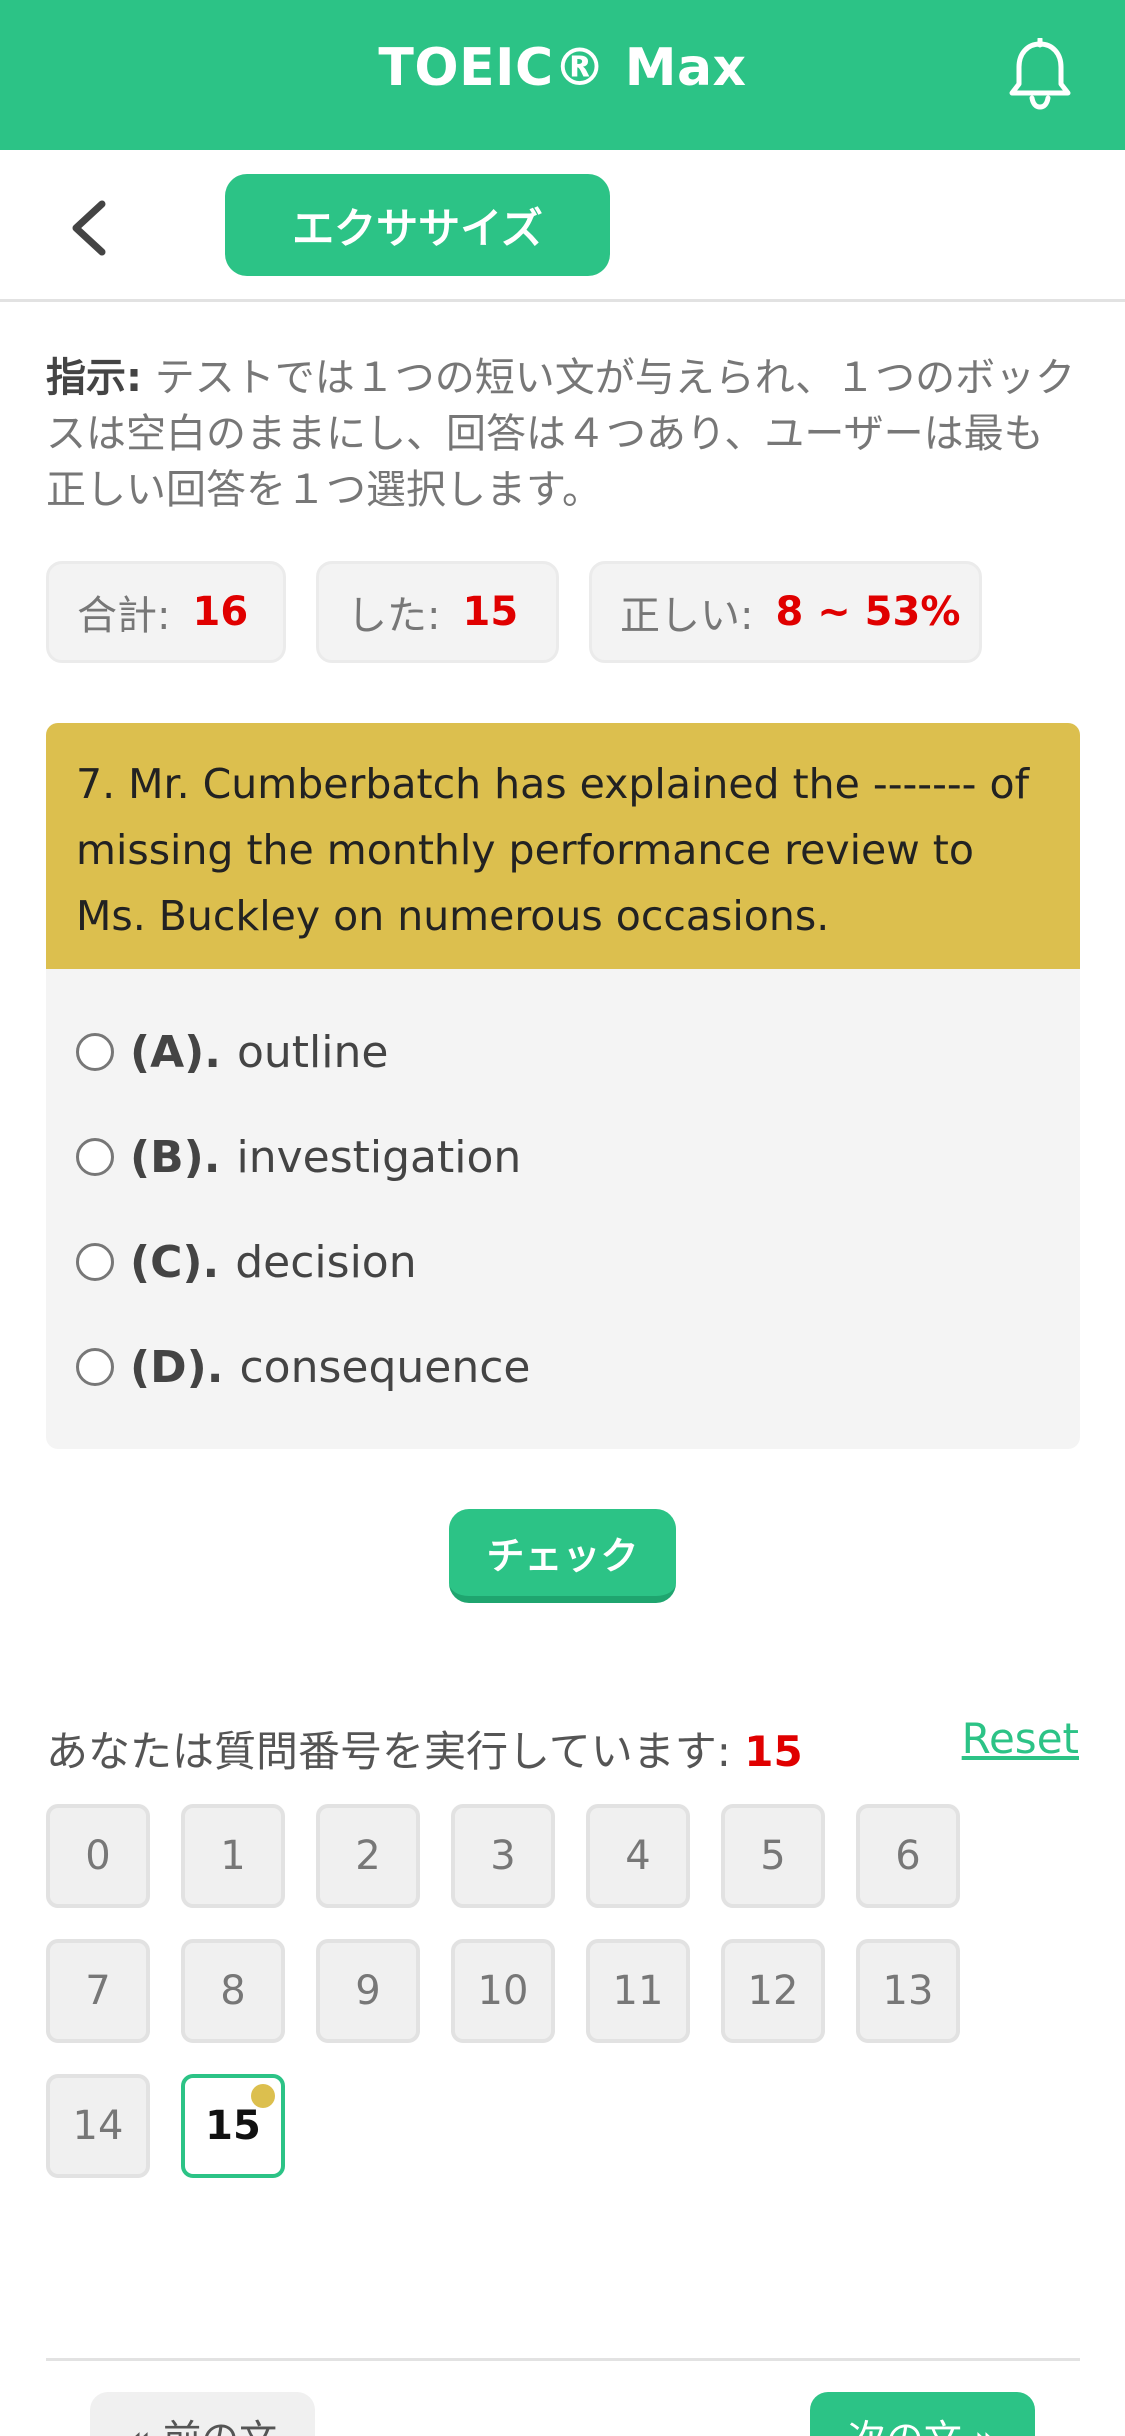 This screenshot has height=2436, width=1125. What do you see at coordinates (395, 1751) in the screenshot?
I see `running-label: あなたは質問番号を実行しています:` at bounding box center [395, 1751].